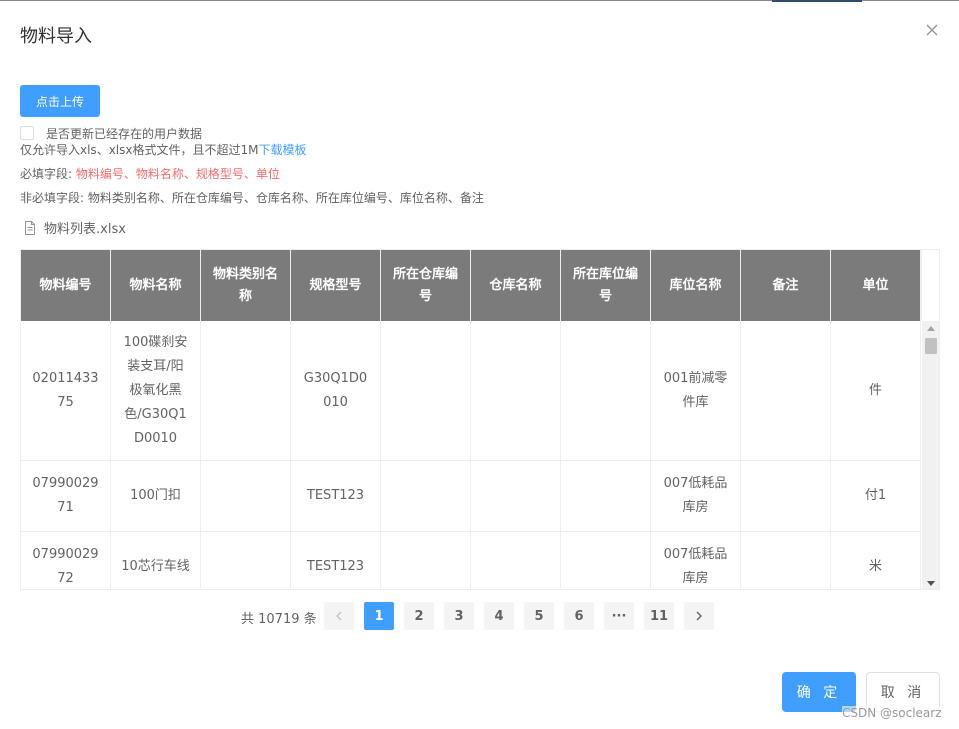 The width and height of the screenshot is (959, 729). I want to click on scroll-thumb, so click(931, 346).